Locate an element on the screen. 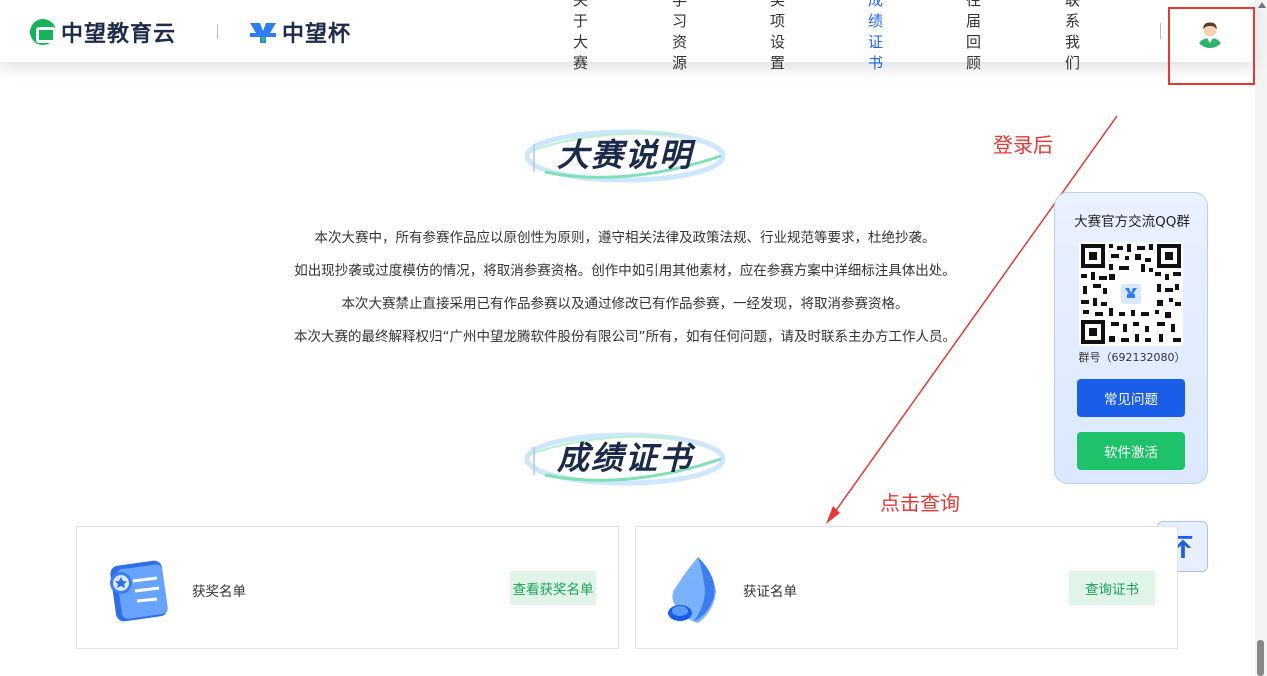  zwcup-logo: 中望杯 is located at coordinates (299, 32).